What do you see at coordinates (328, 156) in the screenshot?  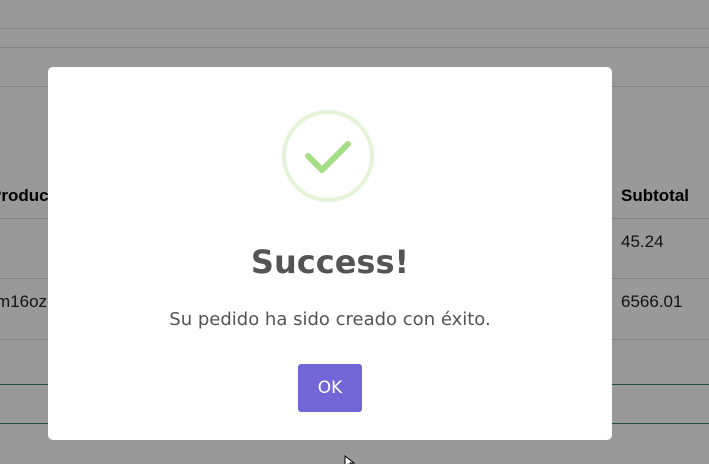 I see `check-circle-icon` at bounding box center [328, 156].